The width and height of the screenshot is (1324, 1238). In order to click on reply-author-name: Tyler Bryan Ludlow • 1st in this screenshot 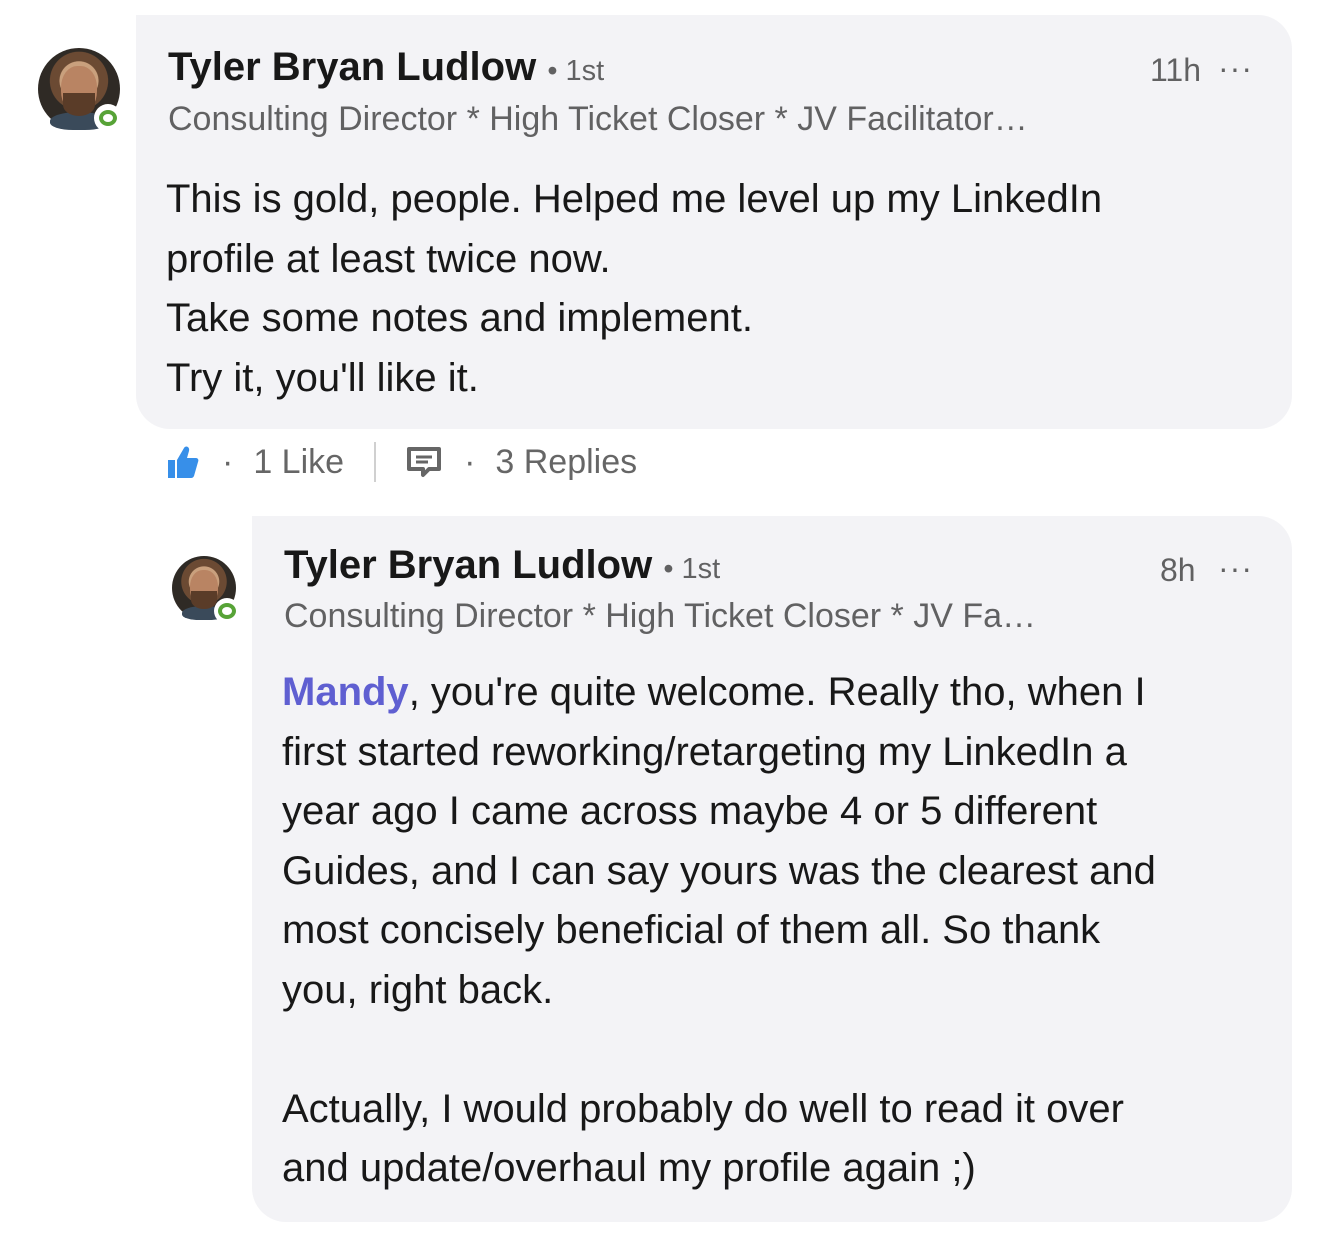, I will do `click(502, 565)`.